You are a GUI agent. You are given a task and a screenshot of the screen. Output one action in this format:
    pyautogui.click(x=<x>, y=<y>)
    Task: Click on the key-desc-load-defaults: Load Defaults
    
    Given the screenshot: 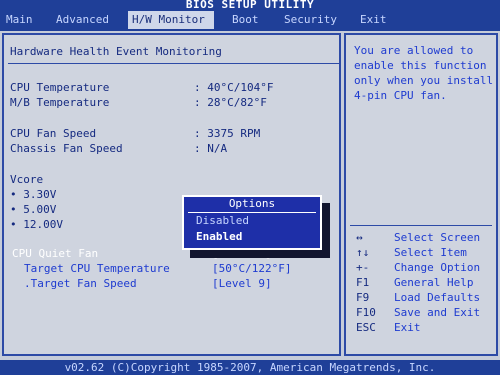 What is the action you would take?
    pyautogui.click(x=437, y=297)
    